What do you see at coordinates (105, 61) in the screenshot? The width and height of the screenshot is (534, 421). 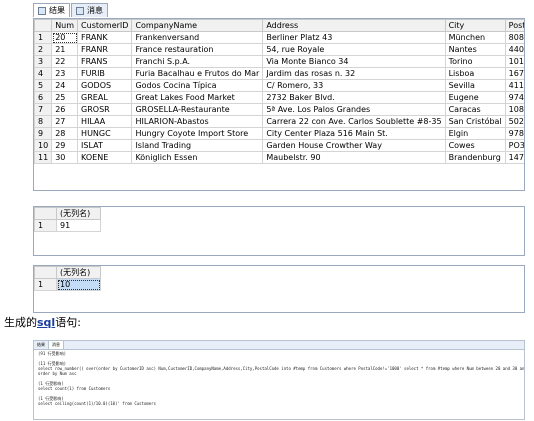 I see `cell-customerid: FRANS` at bounding box center [105, 61].